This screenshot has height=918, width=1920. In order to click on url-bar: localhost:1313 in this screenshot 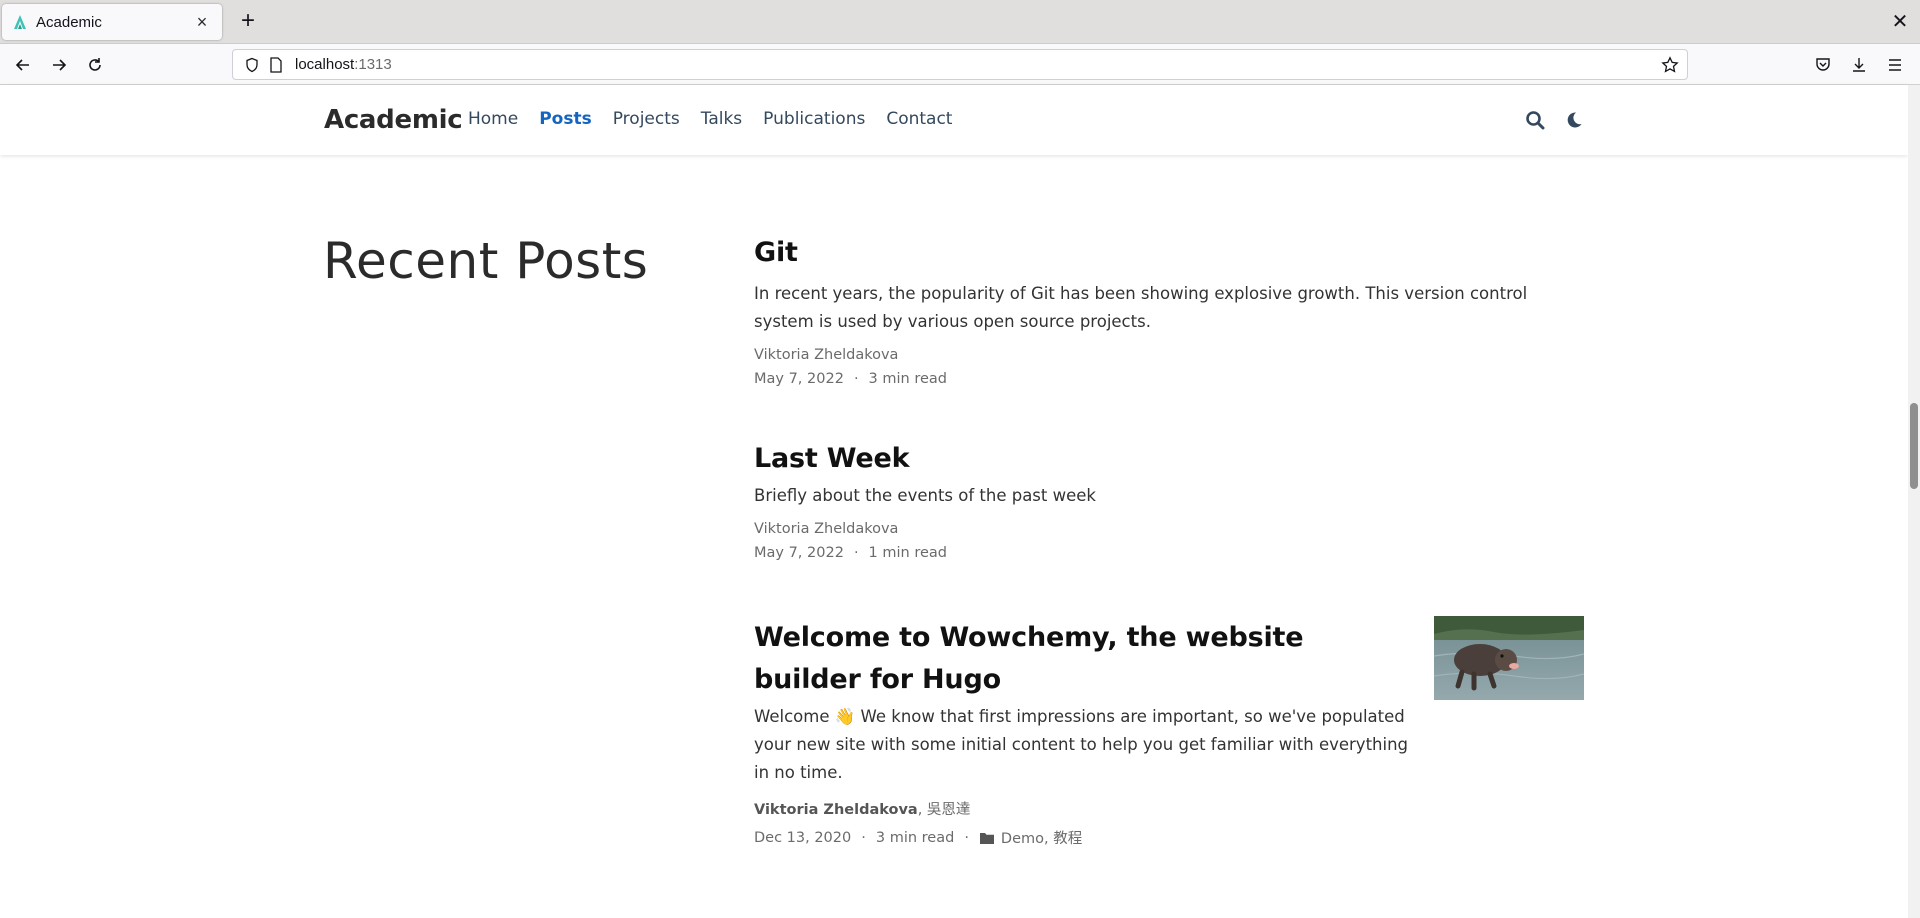, I will do `click(960, 64)`.